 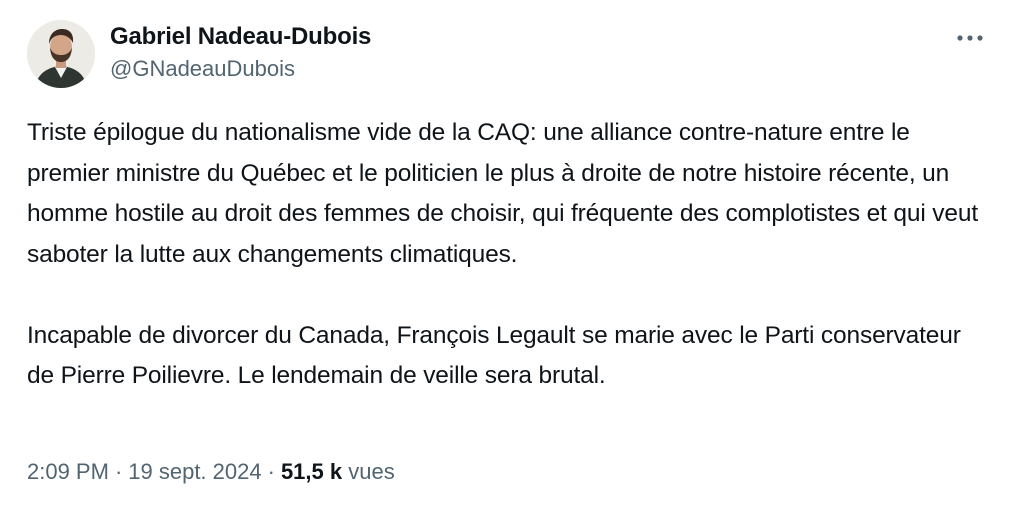 I want to click on tweet-date: 19 sept. 2024, so click(x=195, y=471).